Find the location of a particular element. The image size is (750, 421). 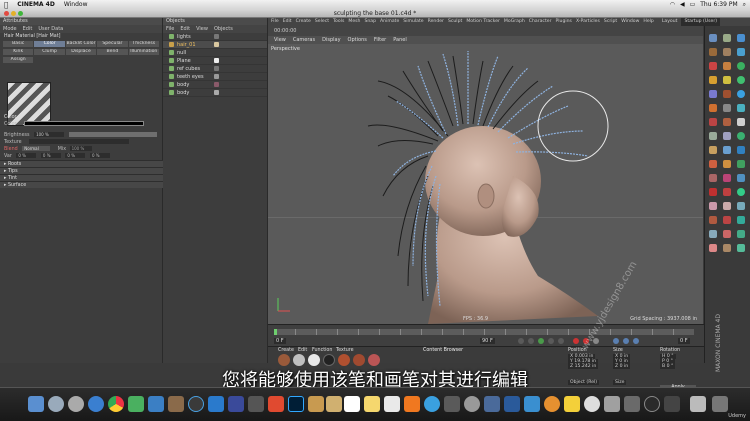

content-browser-tab: Content Browser is located at coordinates (443, 350).